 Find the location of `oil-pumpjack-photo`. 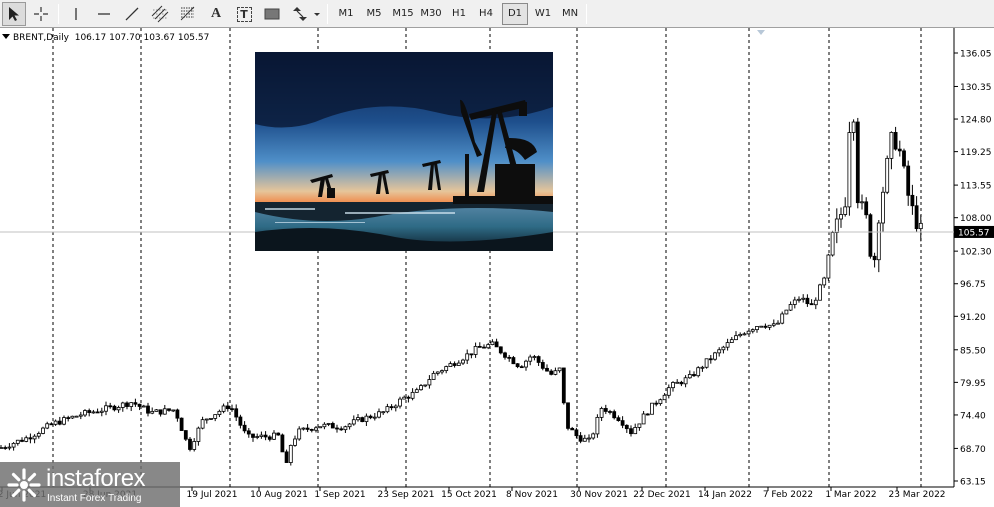

oil-pumpjack-photo is located at coordinates (404, 151).